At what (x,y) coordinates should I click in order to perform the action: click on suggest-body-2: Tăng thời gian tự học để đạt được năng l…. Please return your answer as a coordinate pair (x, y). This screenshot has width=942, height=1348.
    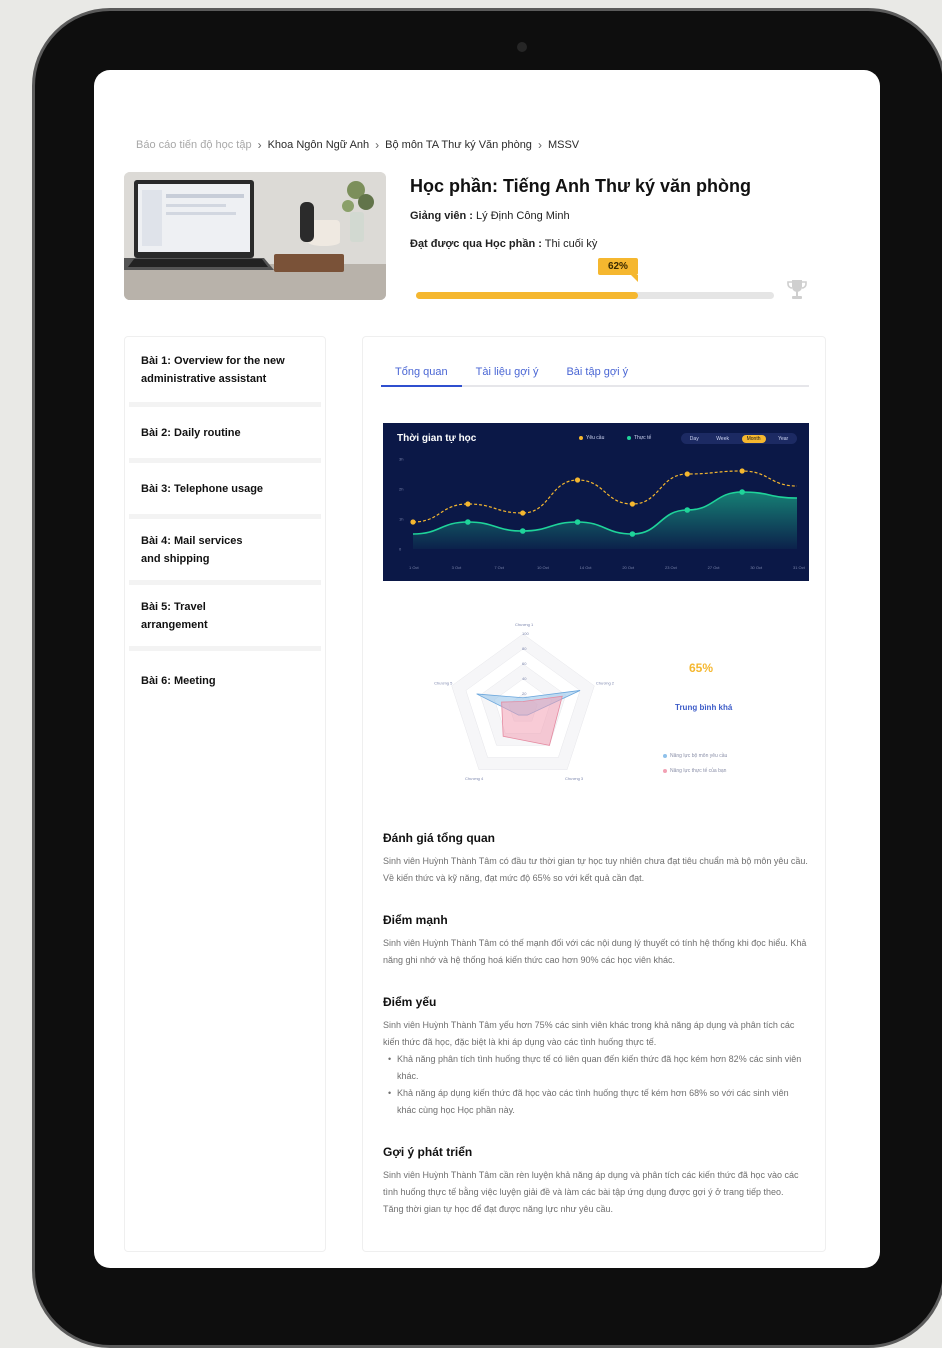
    Looking at the image, I should click on (498, 1209).